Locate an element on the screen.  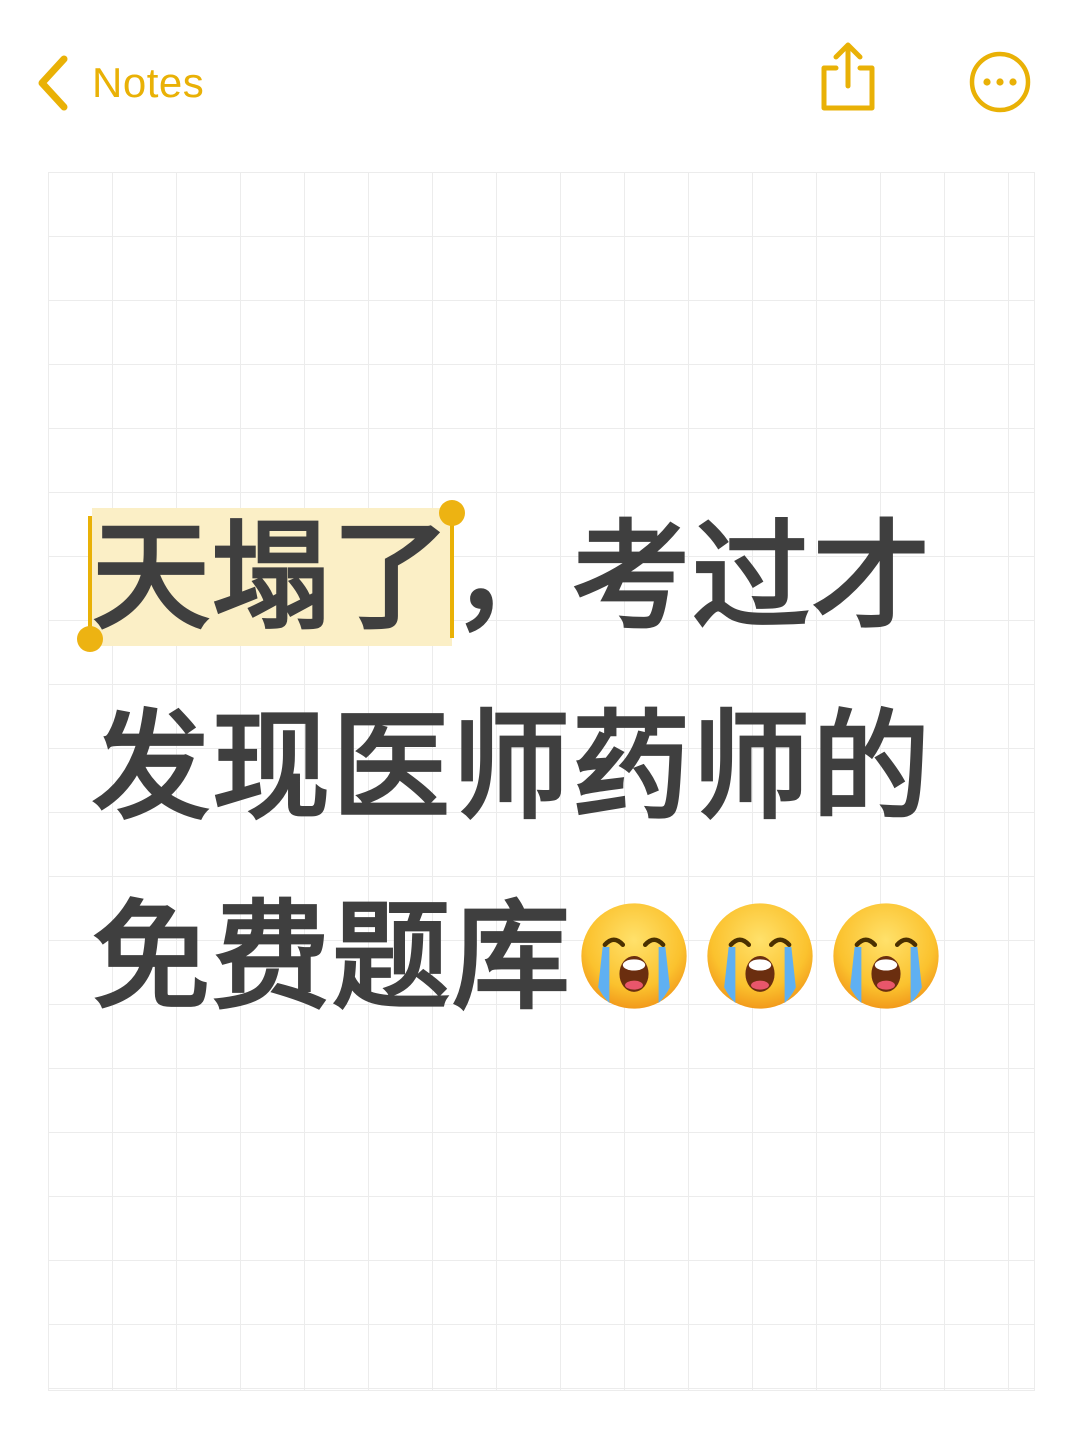
note-line-1: 天塌了 ，考过才 is located at coordinates (554, 577).